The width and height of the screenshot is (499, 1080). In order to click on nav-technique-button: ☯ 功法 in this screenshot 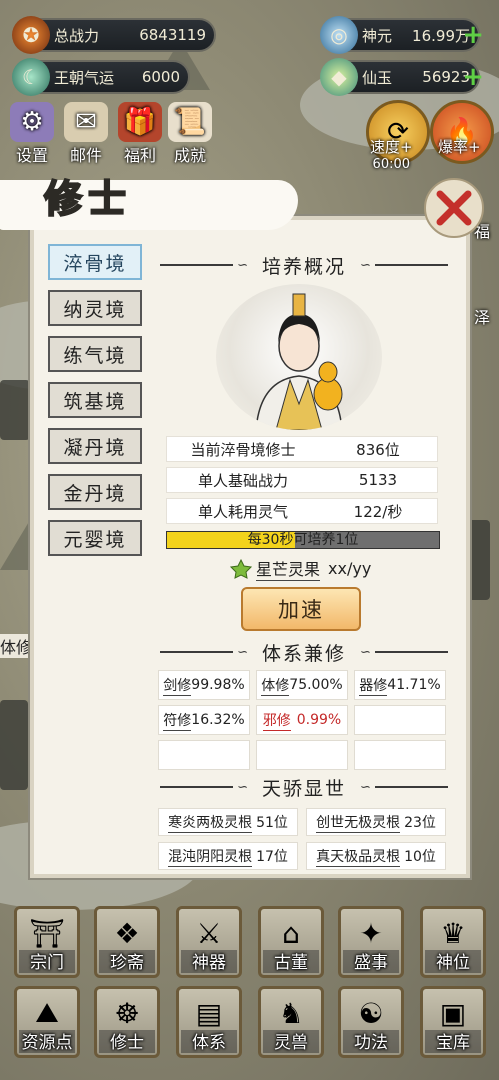, I will do `click(371, 1022)`.